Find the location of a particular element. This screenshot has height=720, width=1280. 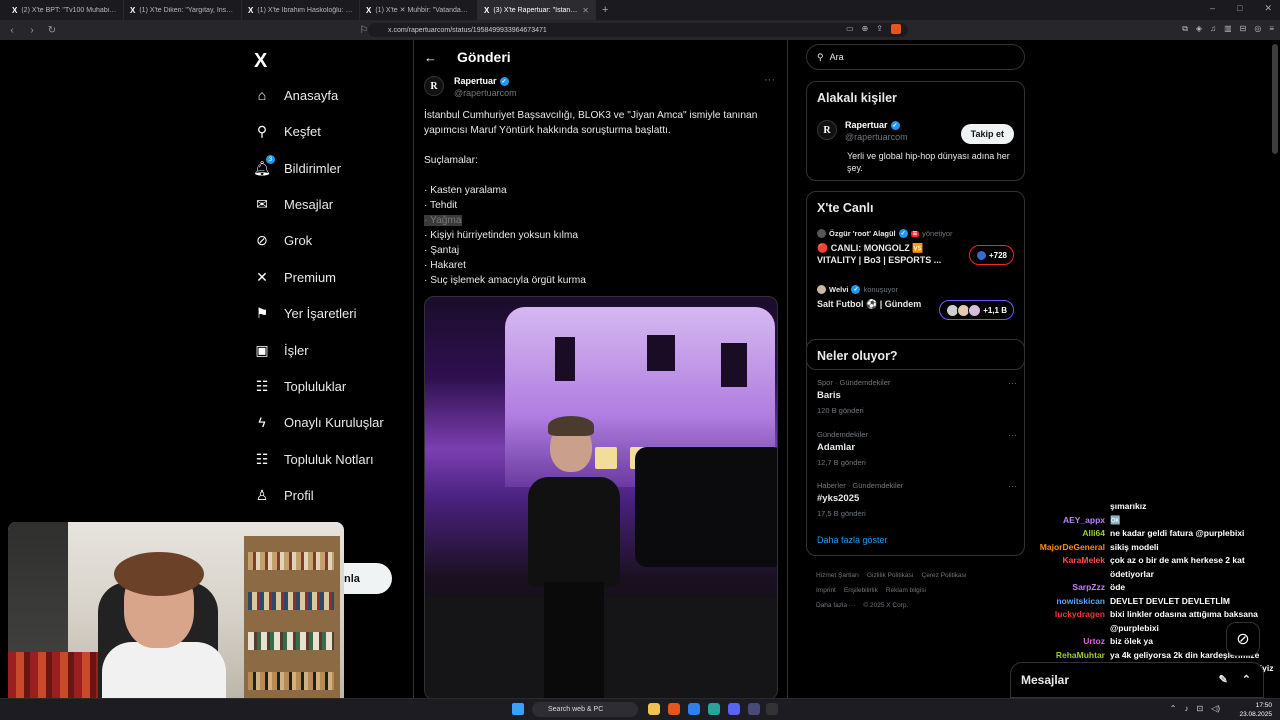

network-icon: ⊡ is located at coordinates (1199, 708).